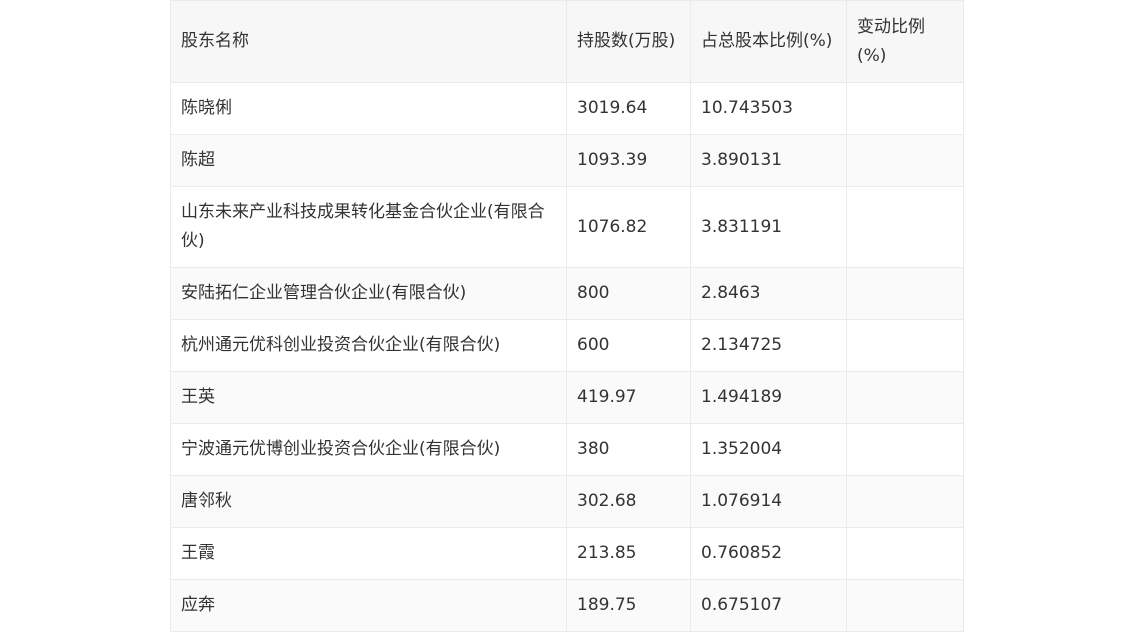 This screenshot has height=632, width=1134. I want to click on cell-ratio: 1.352004, so click(768, 449).